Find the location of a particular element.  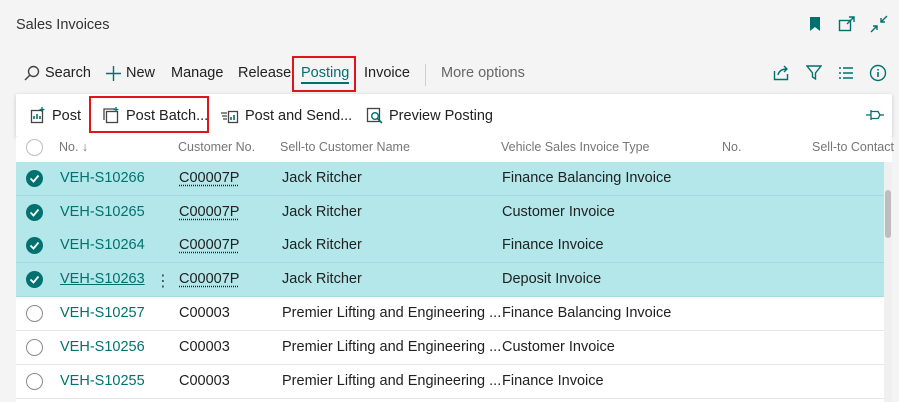

preview-posting-label: Preview Posting is located at coordinates (441, 115).